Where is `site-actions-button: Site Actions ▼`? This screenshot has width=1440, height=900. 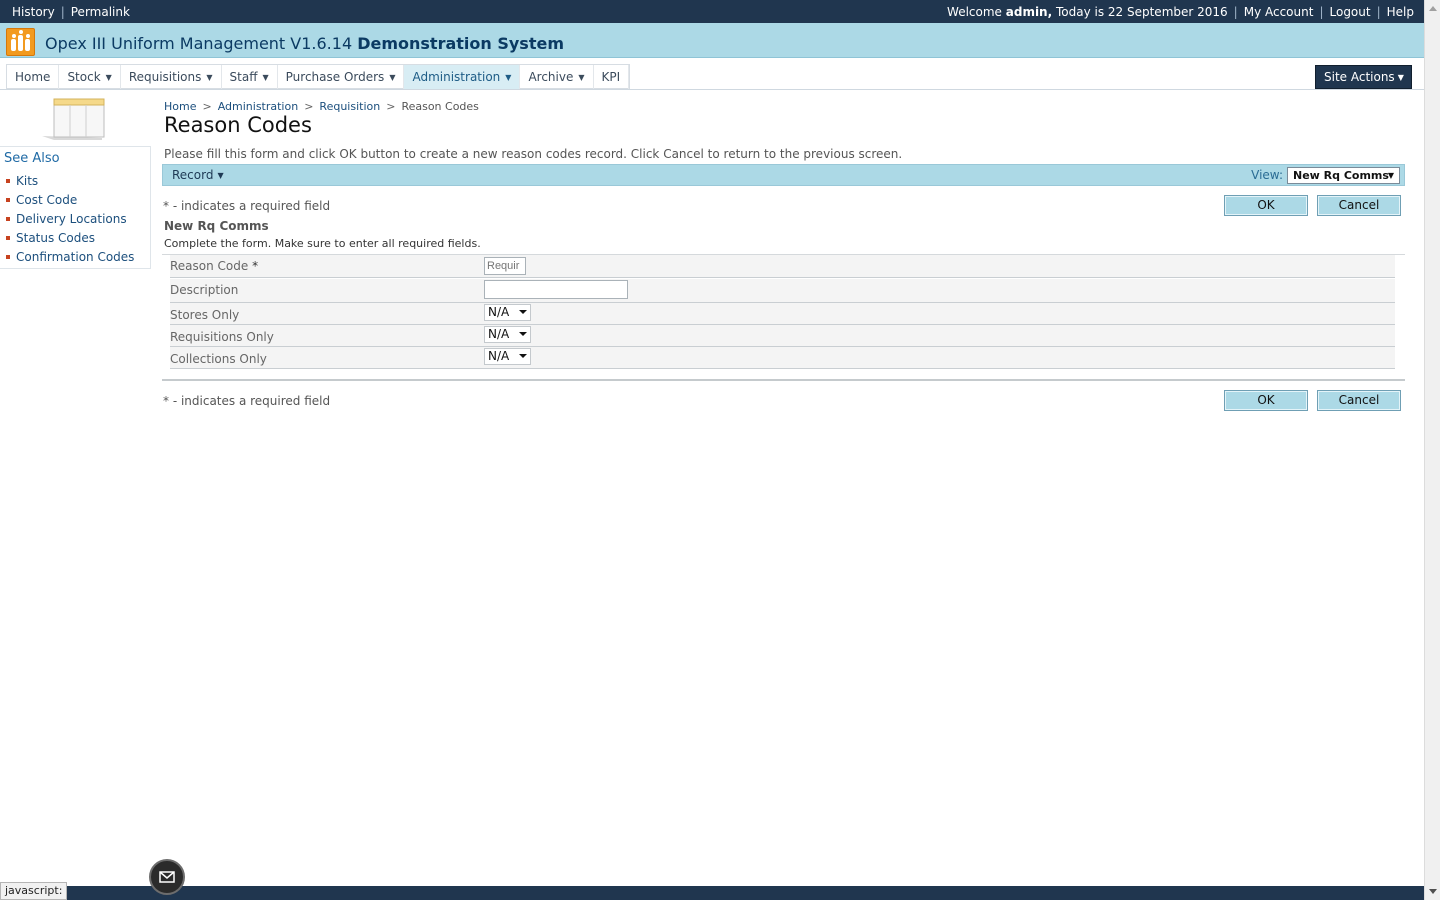
site-actions-button: Site Actions ▼ is located at coordinates (1363, 77).